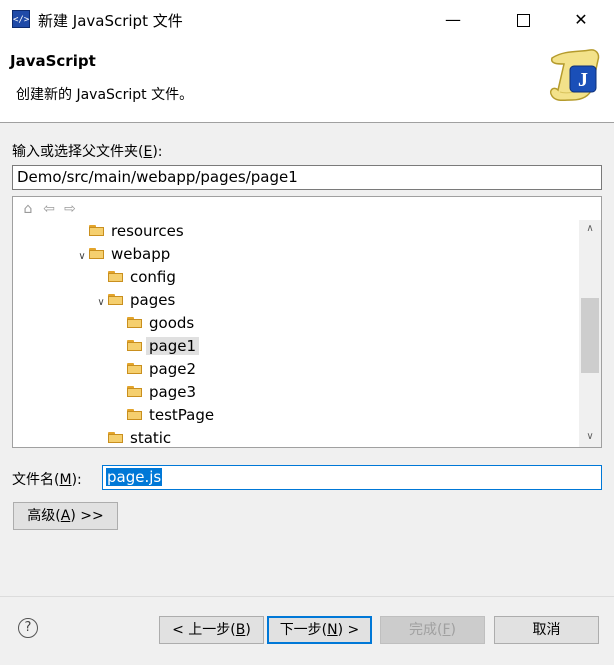 This screenshot has width=614, height=665. Describe the element at coordinates (110, 21) in the screenshot. I see `window-title: 新建 JavaScript 文件` at that location.